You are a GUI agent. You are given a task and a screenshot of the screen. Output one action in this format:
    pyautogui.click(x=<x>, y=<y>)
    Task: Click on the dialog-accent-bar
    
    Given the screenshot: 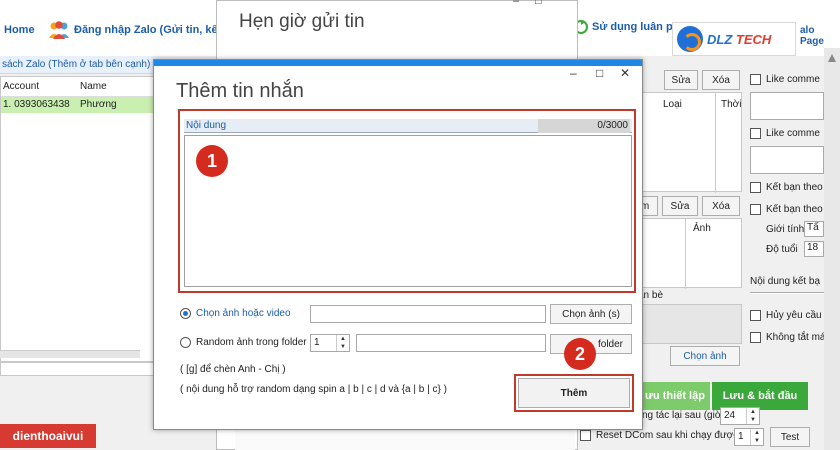 What is the action you would take?
    pyautogui.click(x=398, y=63)
    